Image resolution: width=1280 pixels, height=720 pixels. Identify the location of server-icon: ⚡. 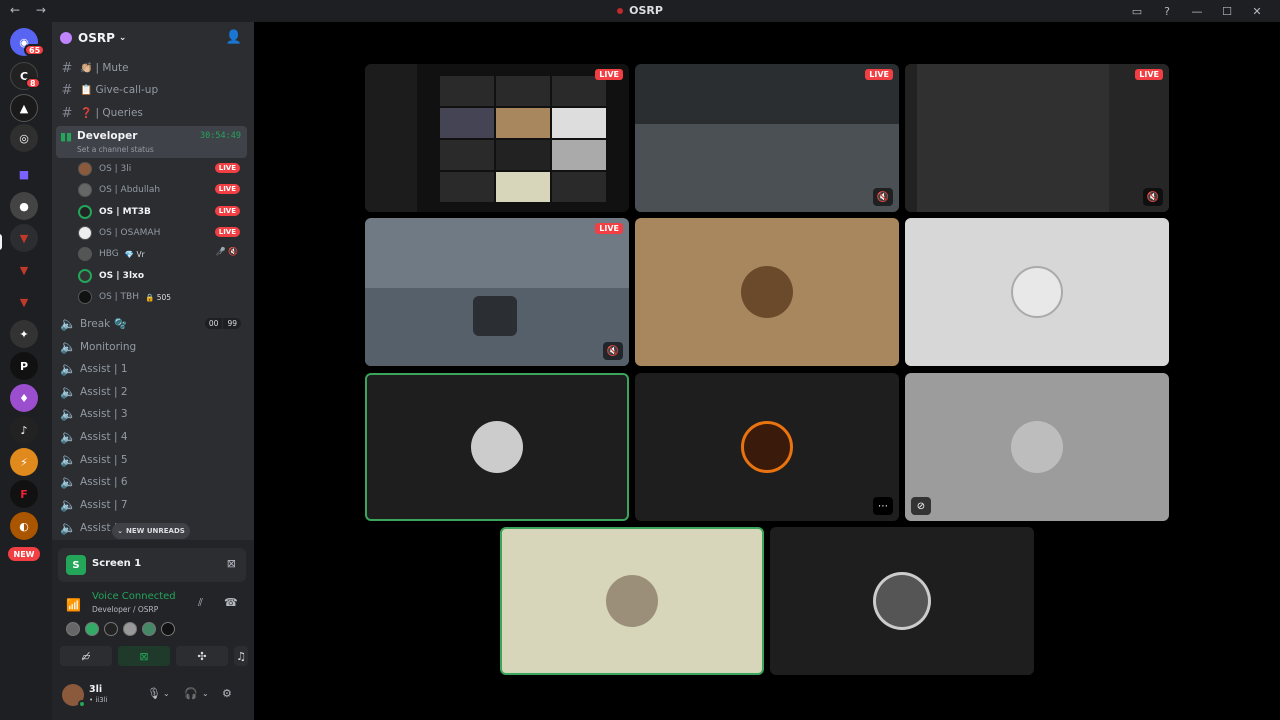
(24, 462).